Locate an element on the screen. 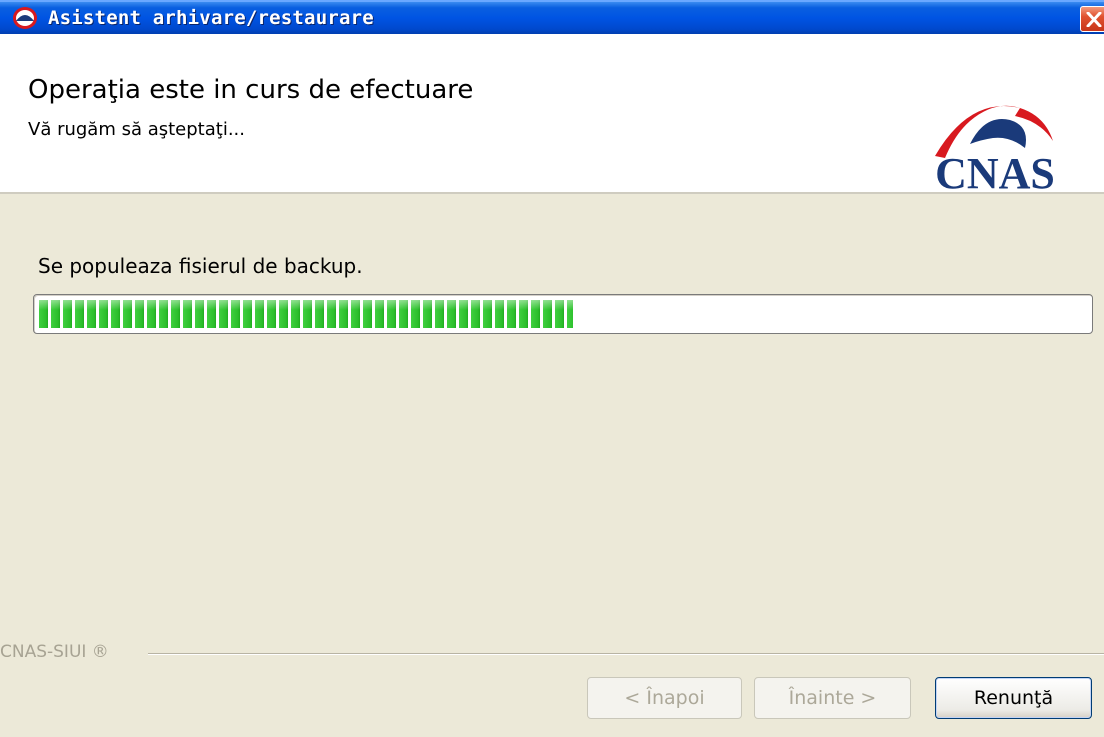 The height and width of the screenshot is (737, 1104). progress-bar is located at coordinates (563, 314).